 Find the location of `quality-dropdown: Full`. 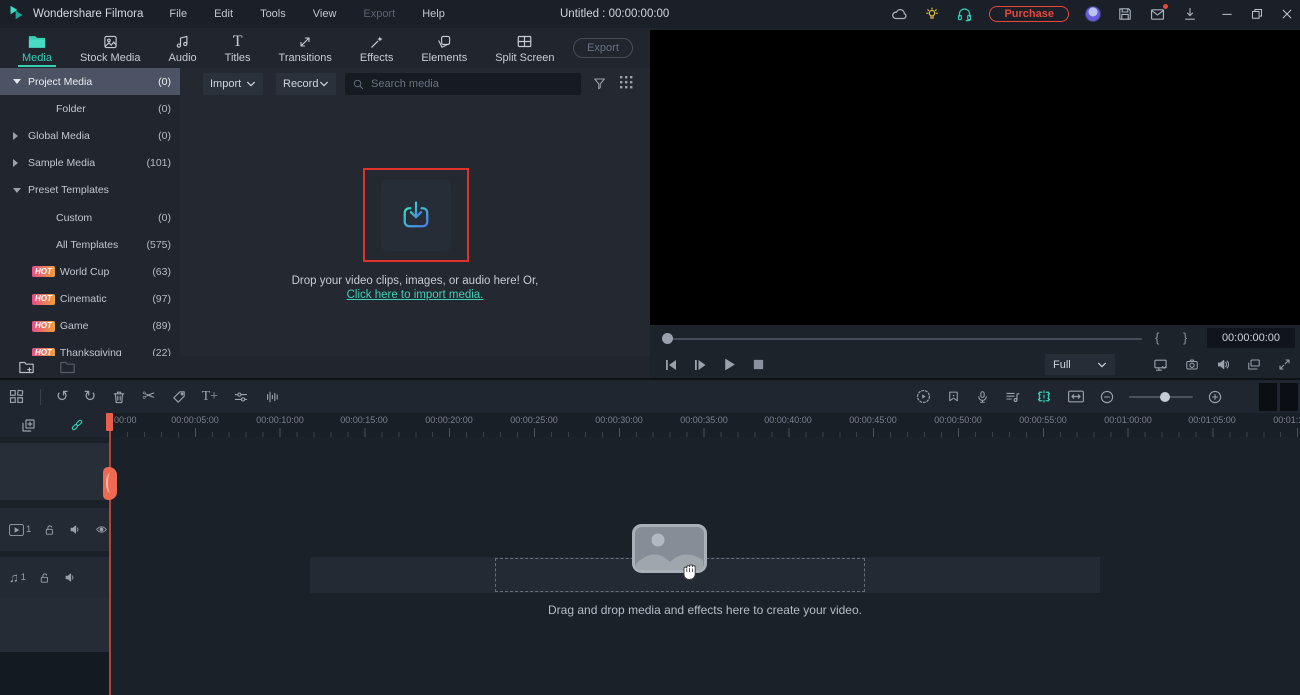

quality-dropdown: Full is located at coordinates (1080, 364).